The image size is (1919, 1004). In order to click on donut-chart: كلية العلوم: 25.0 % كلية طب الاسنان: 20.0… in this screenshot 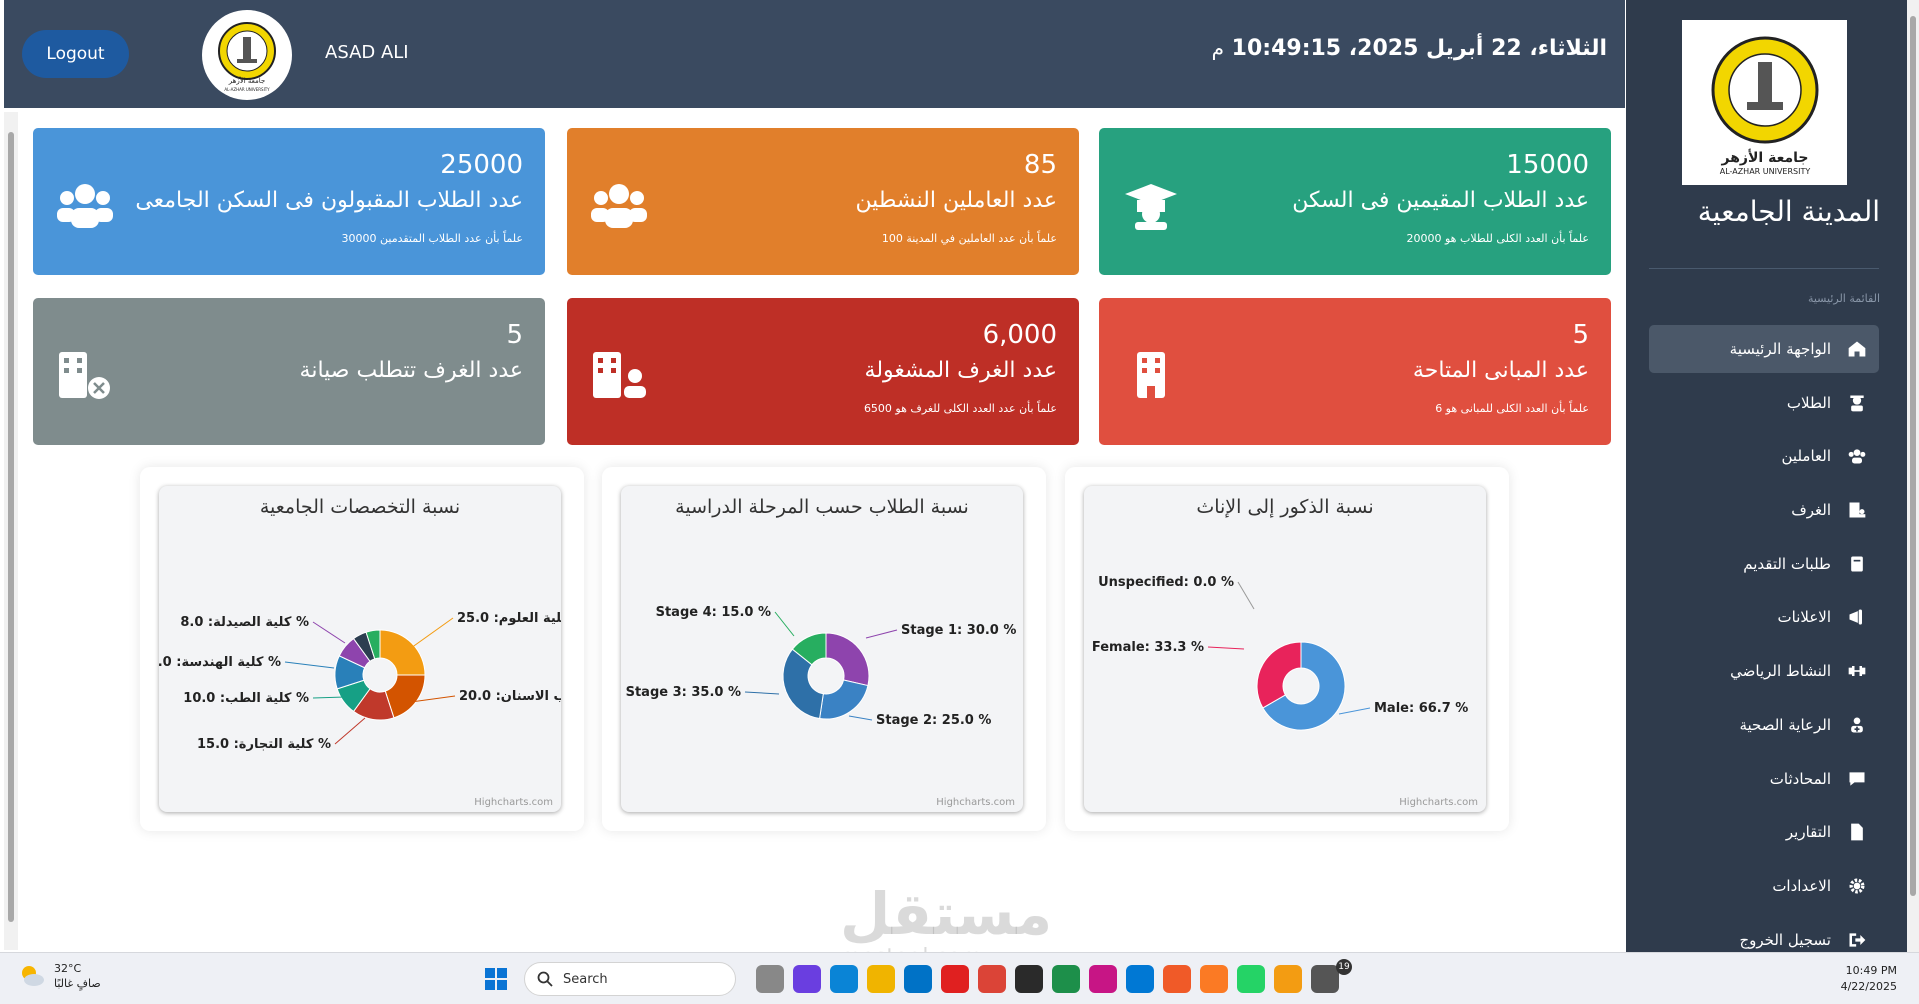, I will do `click(360, 681)`.